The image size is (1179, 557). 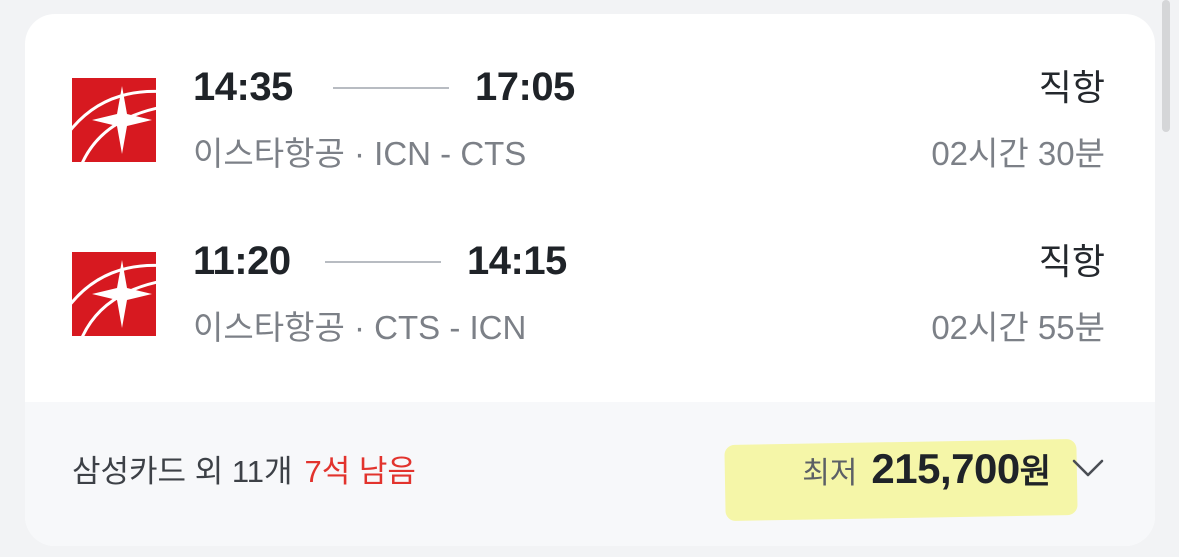 I want to click on departure-time: 11:20, so click(x=242, y=261).